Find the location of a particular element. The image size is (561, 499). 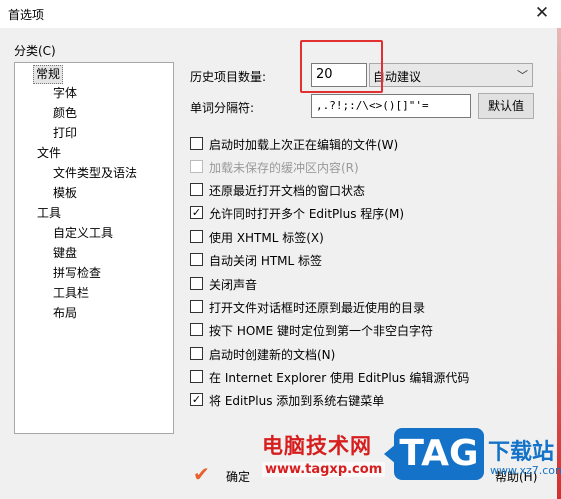

delimiter-input: ,.?!;:/\<>()[]"'= is located at coordinates (391, 106).